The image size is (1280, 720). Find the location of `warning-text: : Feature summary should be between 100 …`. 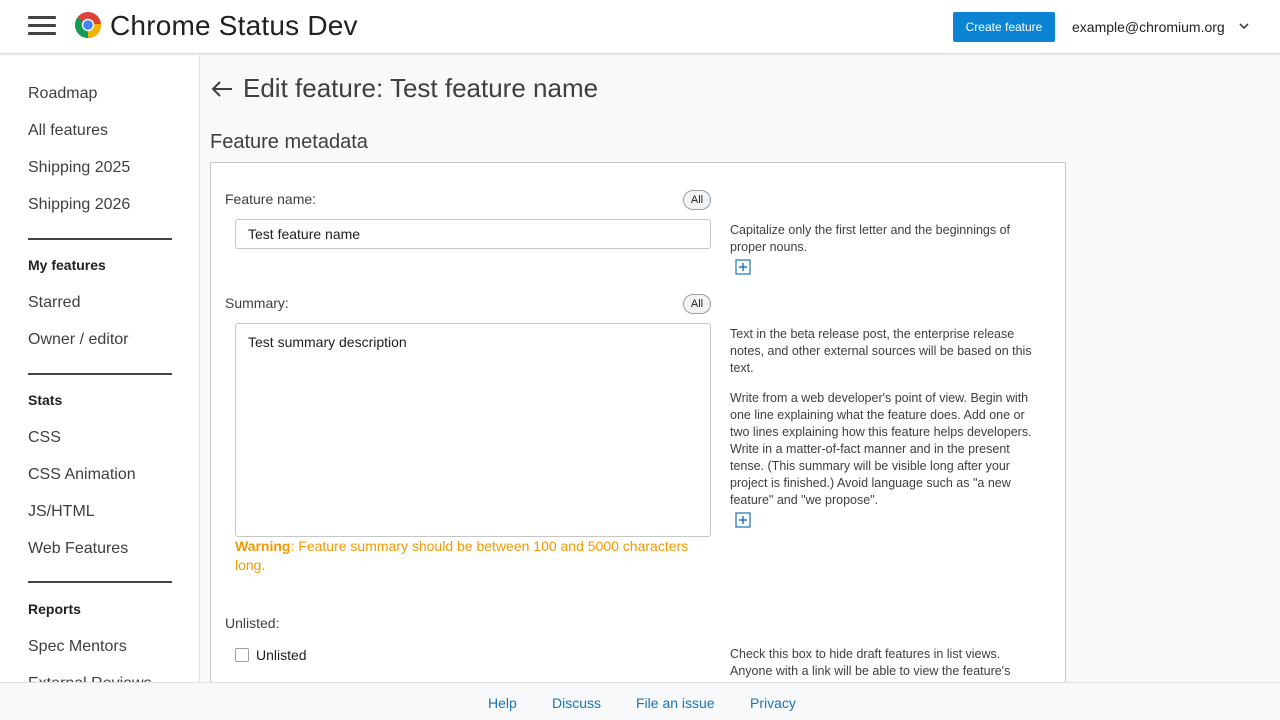

warning-text: : Feature summary should be between 100 … is located at coordinates (462, 555).